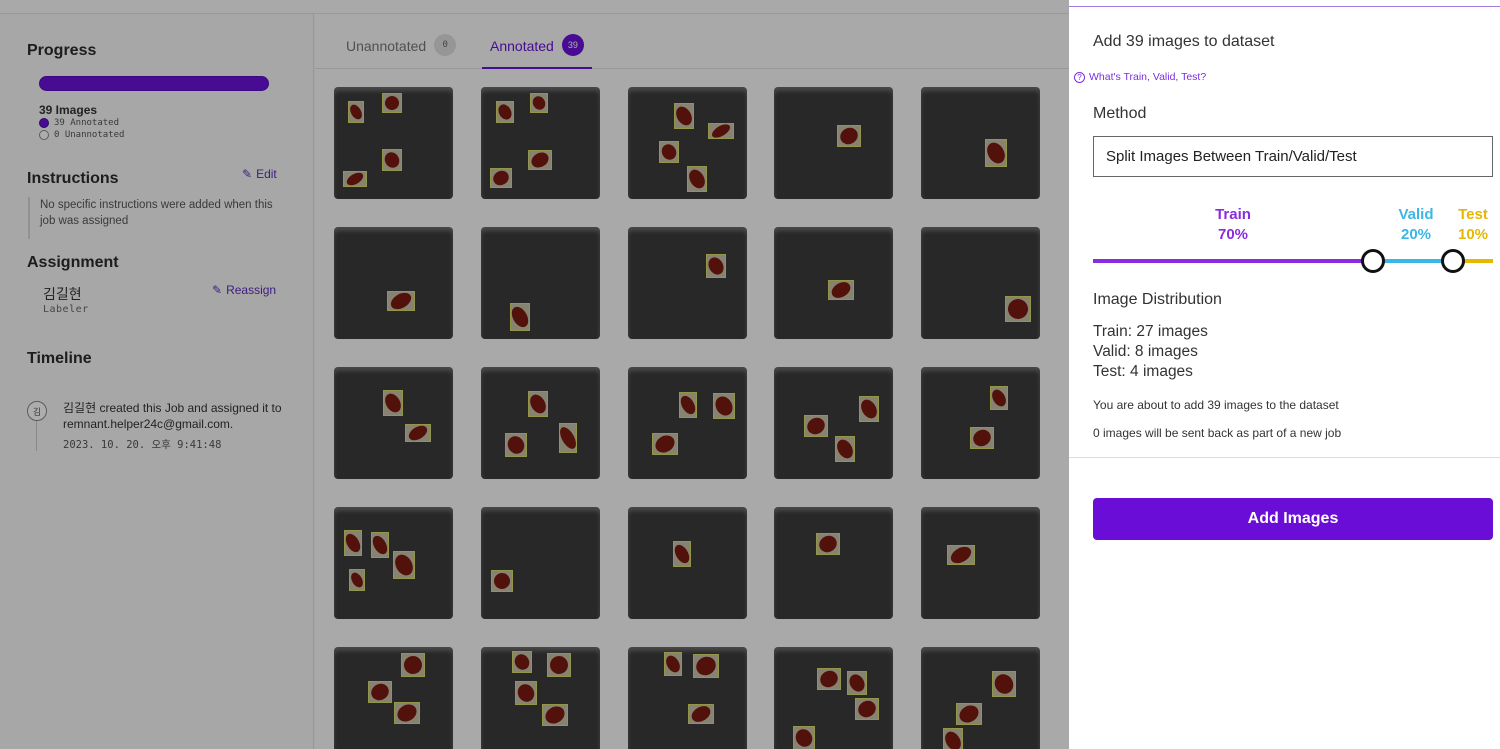 This screenshot has height=749, width=1500. Describe the element at coordinates (1284, 6) in the screenshot. I see `panel-top-border` at that location.